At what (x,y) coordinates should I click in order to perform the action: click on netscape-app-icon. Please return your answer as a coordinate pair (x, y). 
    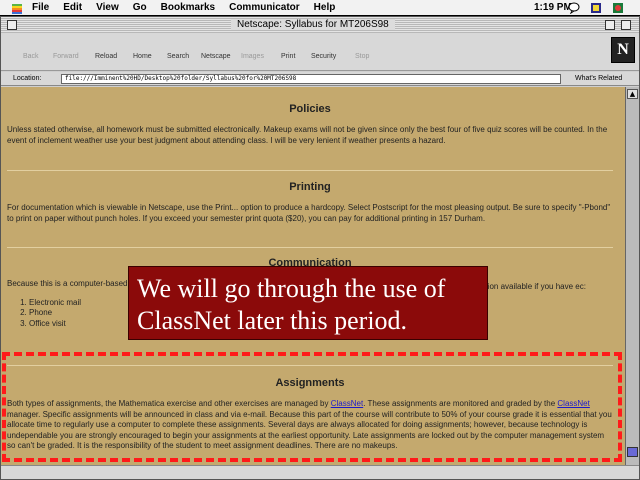
    Looking at the image, I should click on (618, 8).